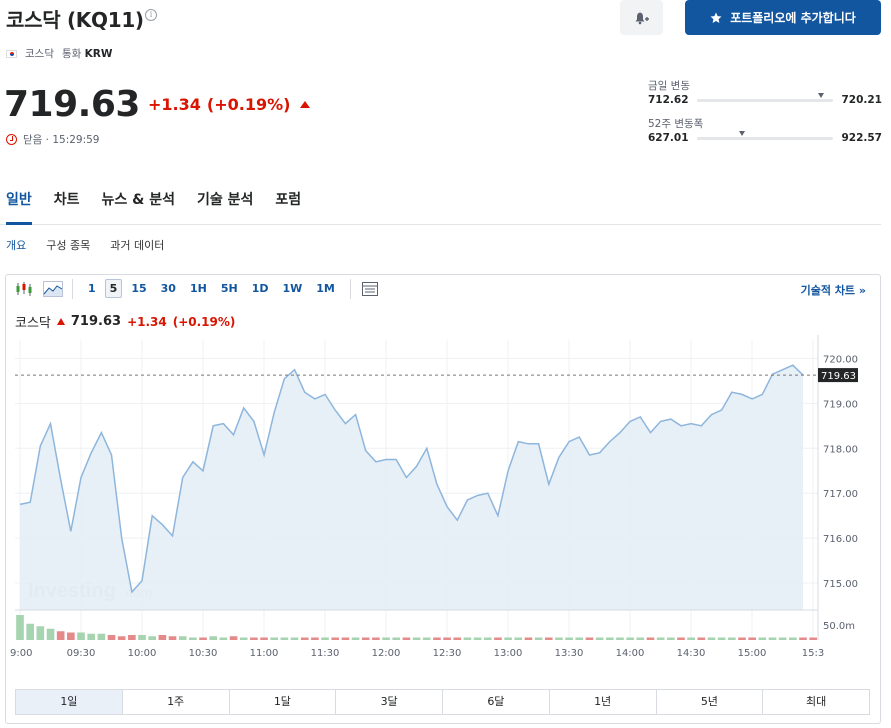 This screenshot has width=891, height=728. What do you see at coordinates (174, 104) in the screenshot?
I see `change-value: +1.34` at bounding box center [174, 104].